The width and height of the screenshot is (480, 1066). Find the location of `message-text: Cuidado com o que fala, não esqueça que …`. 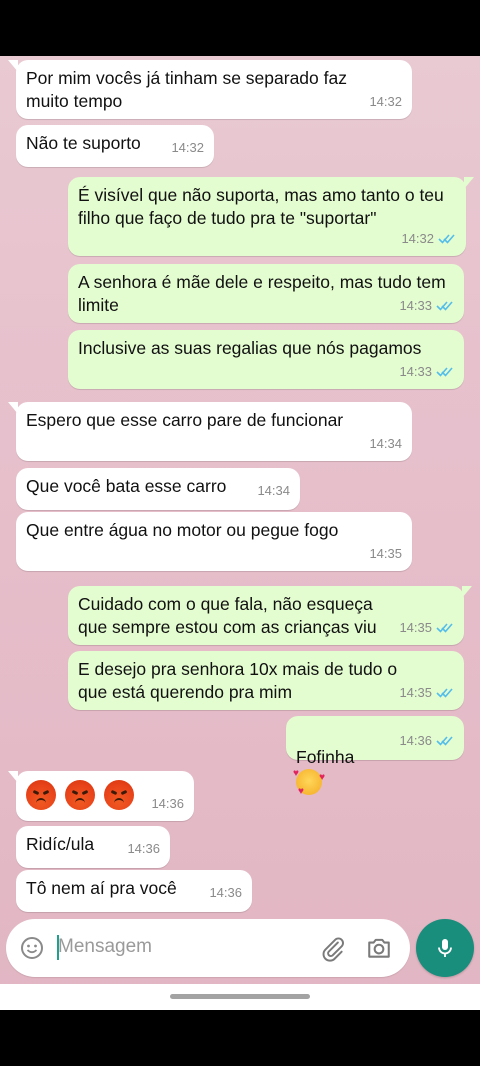

message-text: Cuidado com o que fala, não esqueça que … is located at coordinates (227, 615).